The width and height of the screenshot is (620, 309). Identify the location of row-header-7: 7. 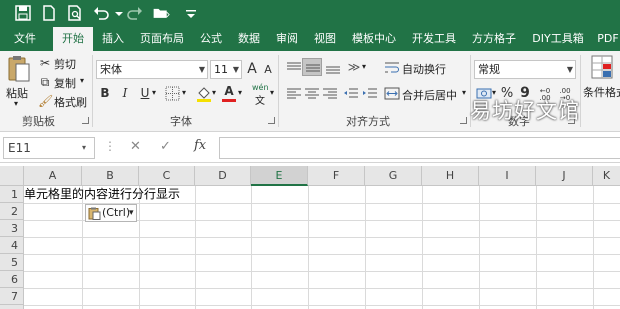
(12, 296).